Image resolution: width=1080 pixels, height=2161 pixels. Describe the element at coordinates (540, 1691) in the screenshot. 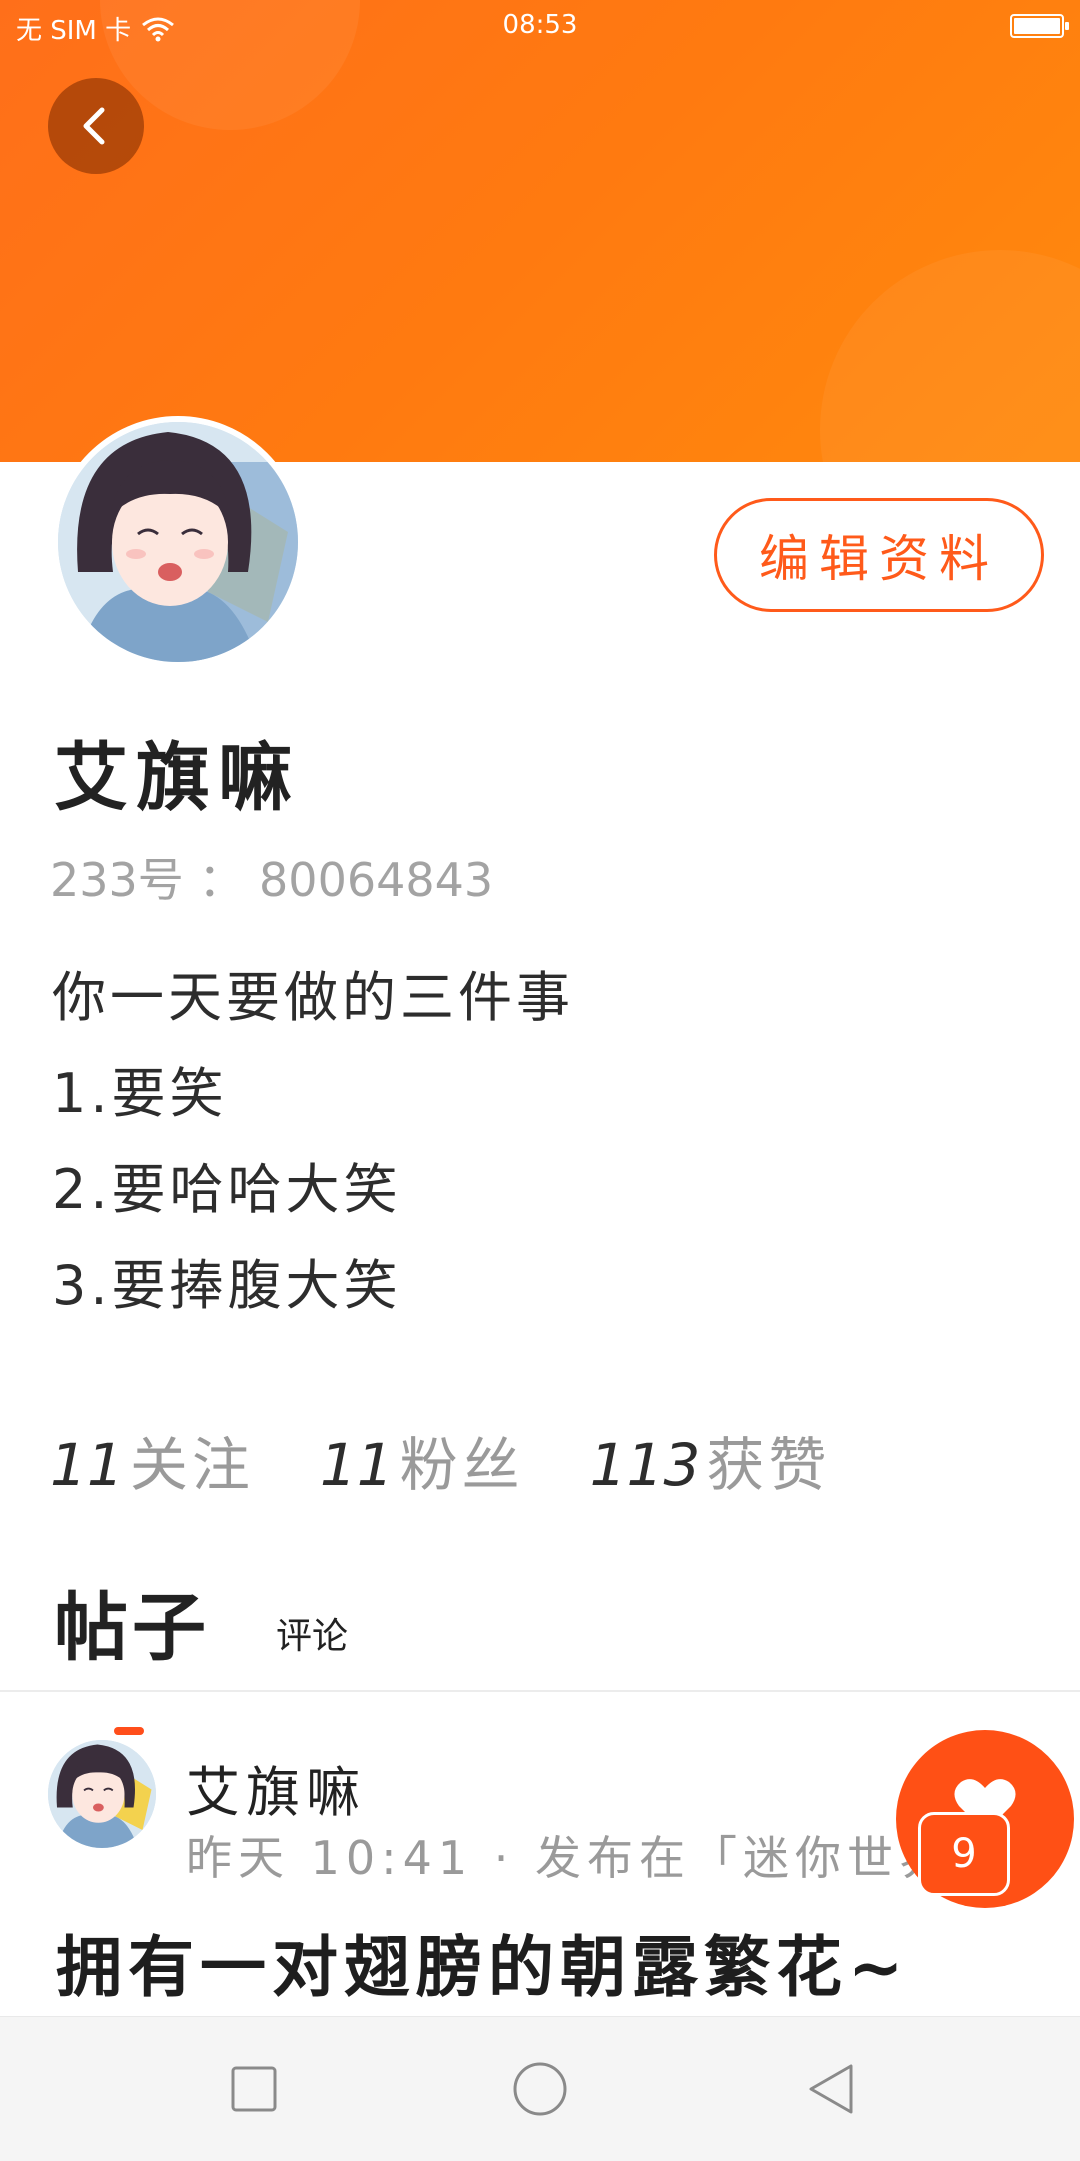

I see `divider` at that location.